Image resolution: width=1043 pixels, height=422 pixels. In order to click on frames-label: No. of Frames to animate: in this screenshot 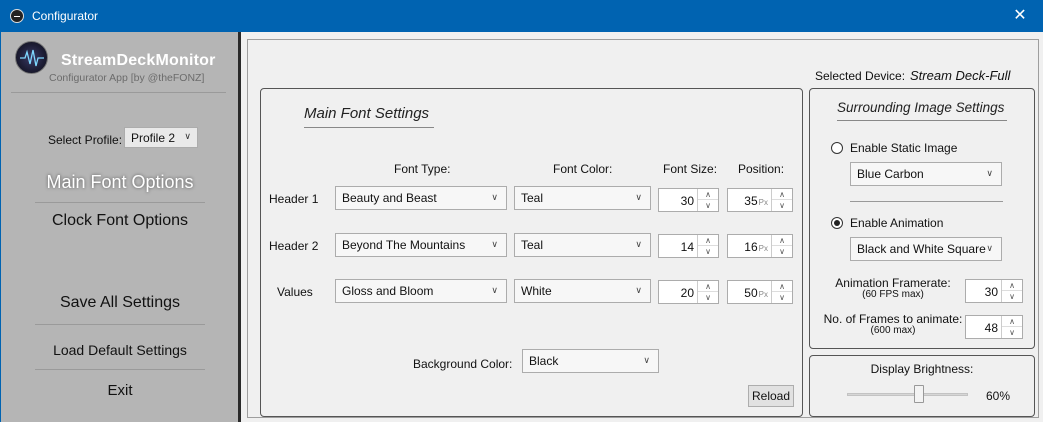, I will do `click(893, 319)`.